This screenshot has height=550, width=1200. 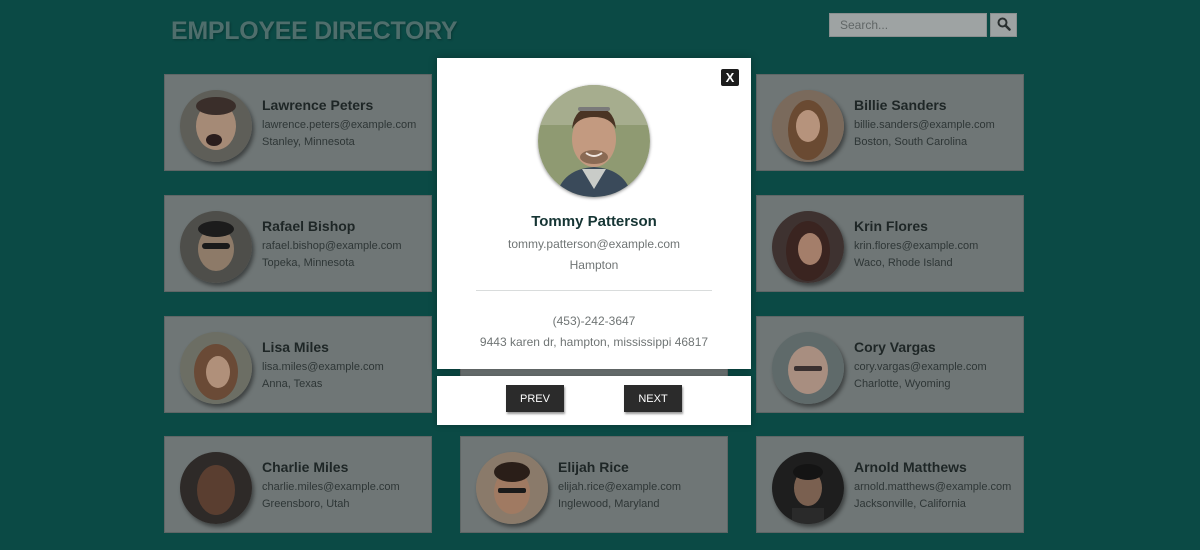 What do you see at coordinates (594, 244) in the screenshot?
I see `modal-employee-email: tommy.patterson@example.com` at bounding box center [594, 244].